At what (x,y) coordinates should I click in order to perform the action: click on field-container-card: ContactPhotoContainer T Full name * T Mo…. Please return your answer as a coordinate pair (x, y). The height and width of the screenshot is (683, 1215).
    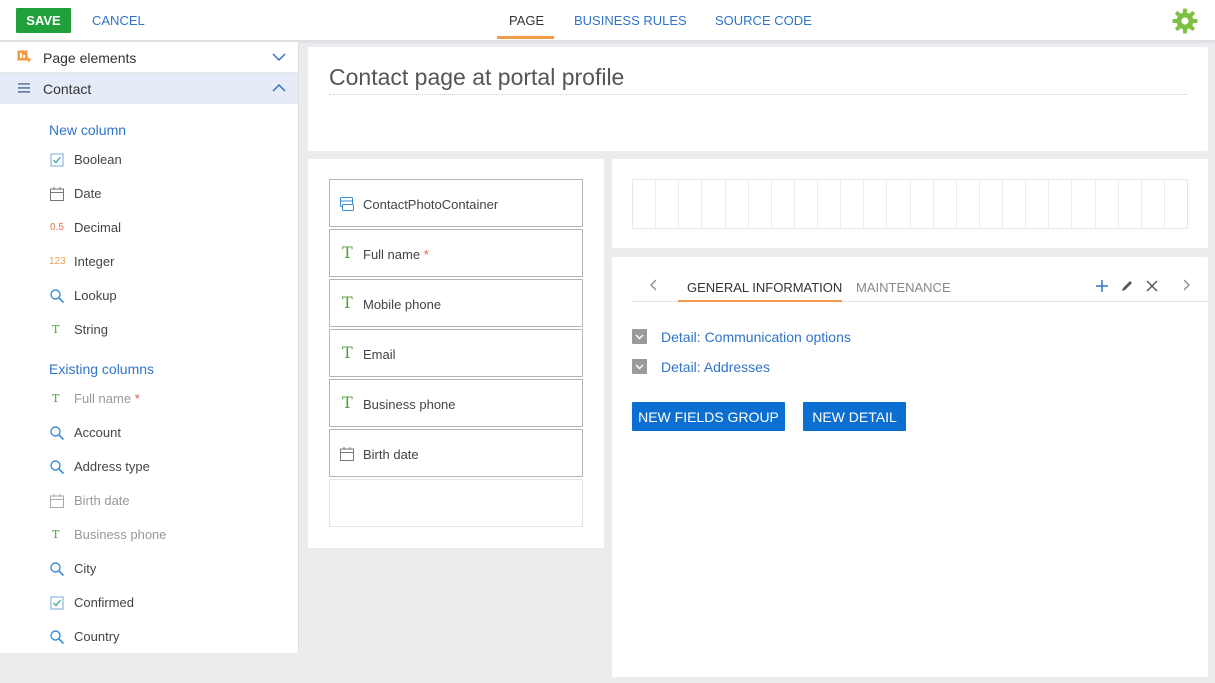
    Looking at the image, I should click on (456, 353).